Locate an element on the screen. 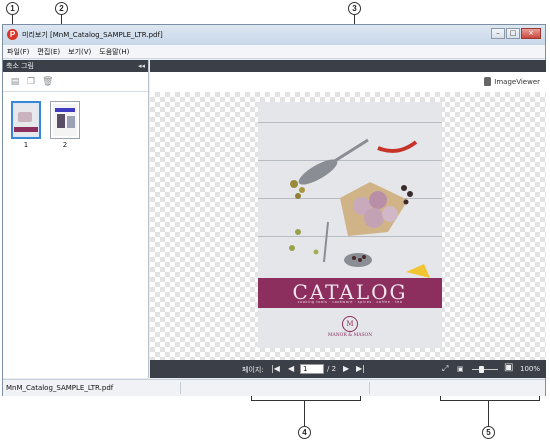  app-icon: P is located at coordinates (12, 34).